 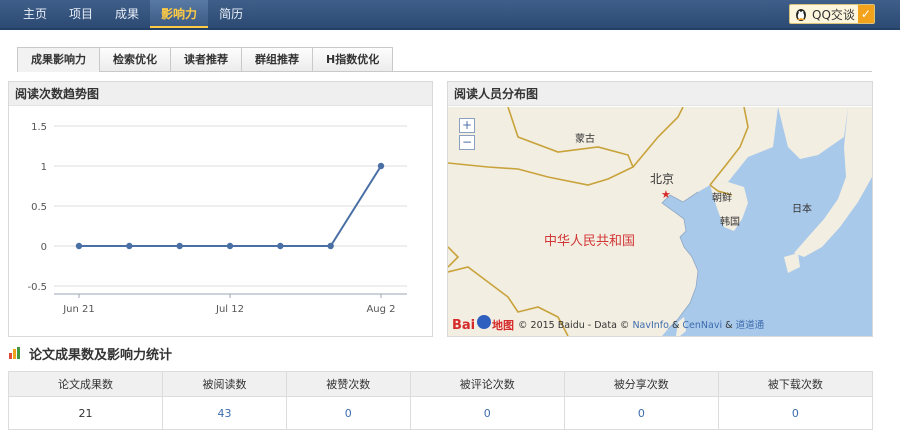 I want to click on stats-title-text: 论文成果数及影响力统计, so click(x=101, y=355).